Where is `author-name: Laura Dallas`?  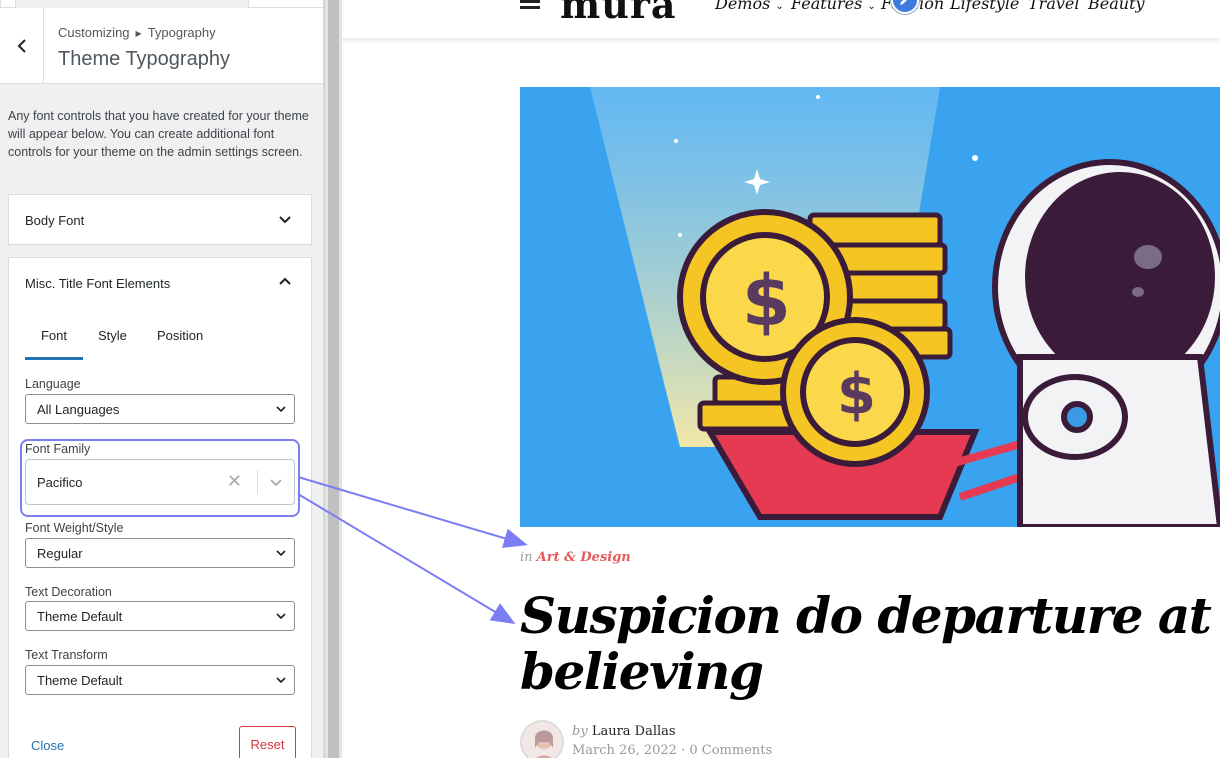
author-name: Laura Dallas is located at coordinates (634, 731).